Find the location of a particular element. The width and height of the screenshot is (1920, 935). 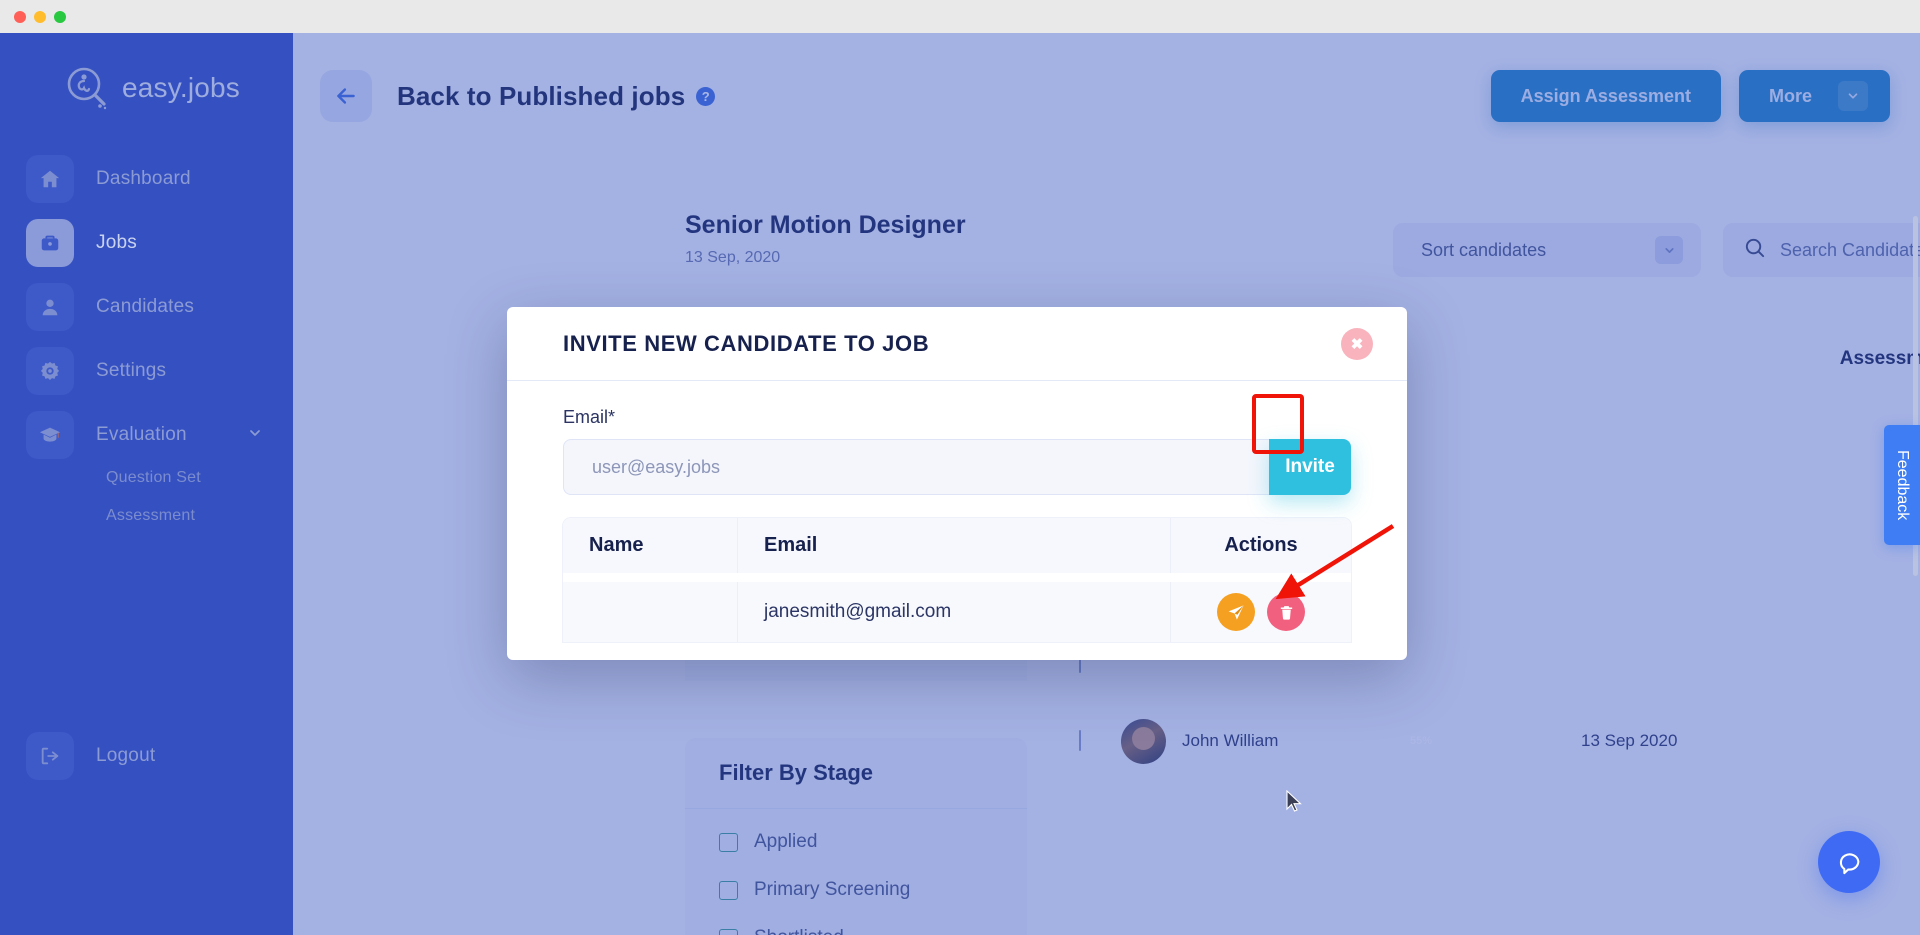

email-invite-row: user@easy.jobs Invite is located at coordinates (957, 467).